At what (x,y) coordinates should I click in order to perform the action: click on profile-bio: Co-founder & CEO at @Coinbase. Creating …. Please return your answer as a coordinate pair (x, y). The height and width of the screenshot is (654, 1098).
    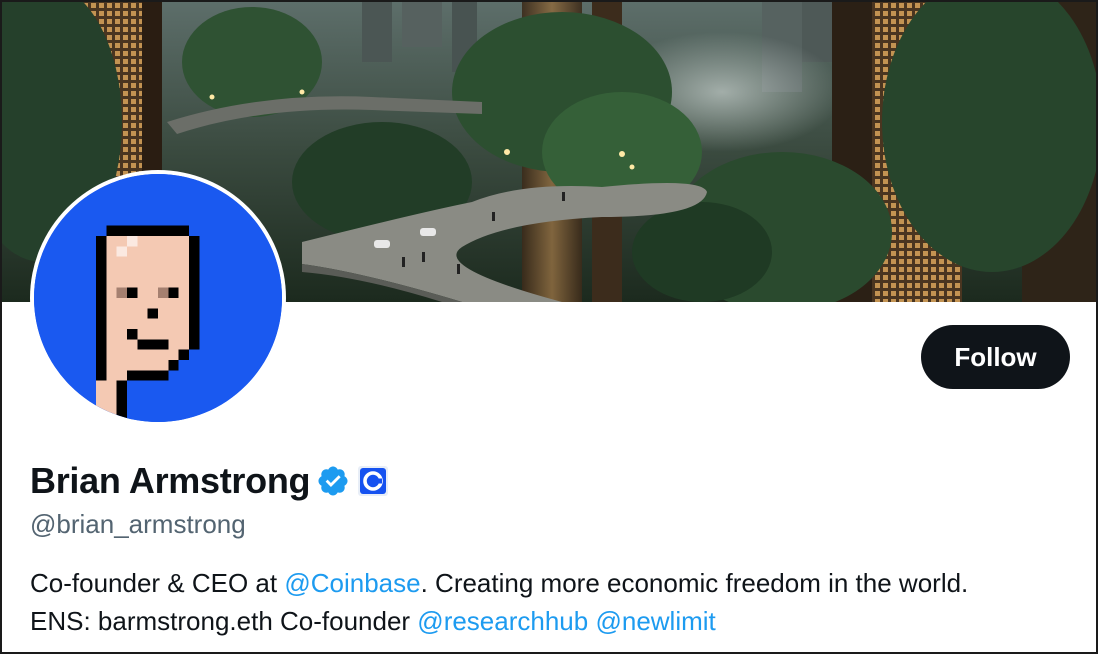
    Looking at the image, I should click on (555, 602).